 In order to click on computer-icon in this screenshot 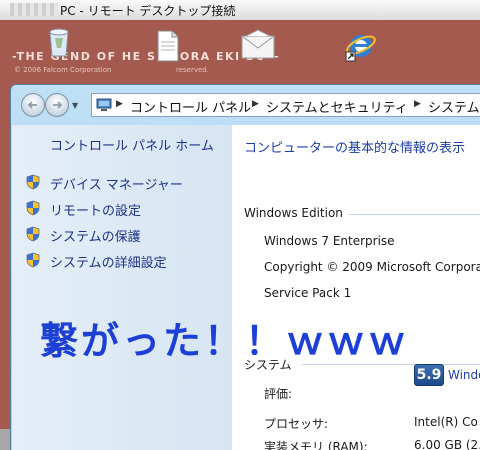, I will do `click(104, 104)`.